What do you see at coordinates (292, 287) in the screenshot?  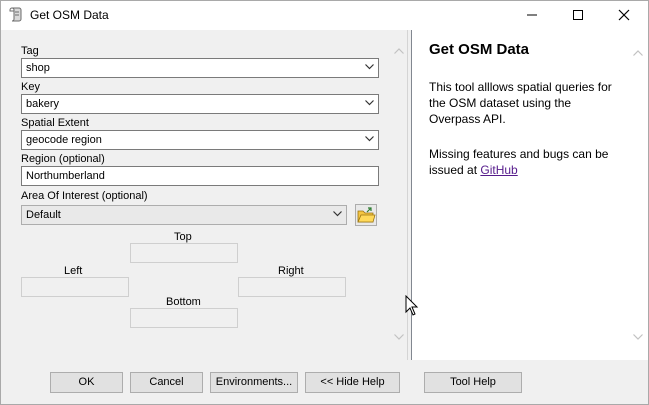 I see `aoi-right-field` at bounding box center [292, 287].